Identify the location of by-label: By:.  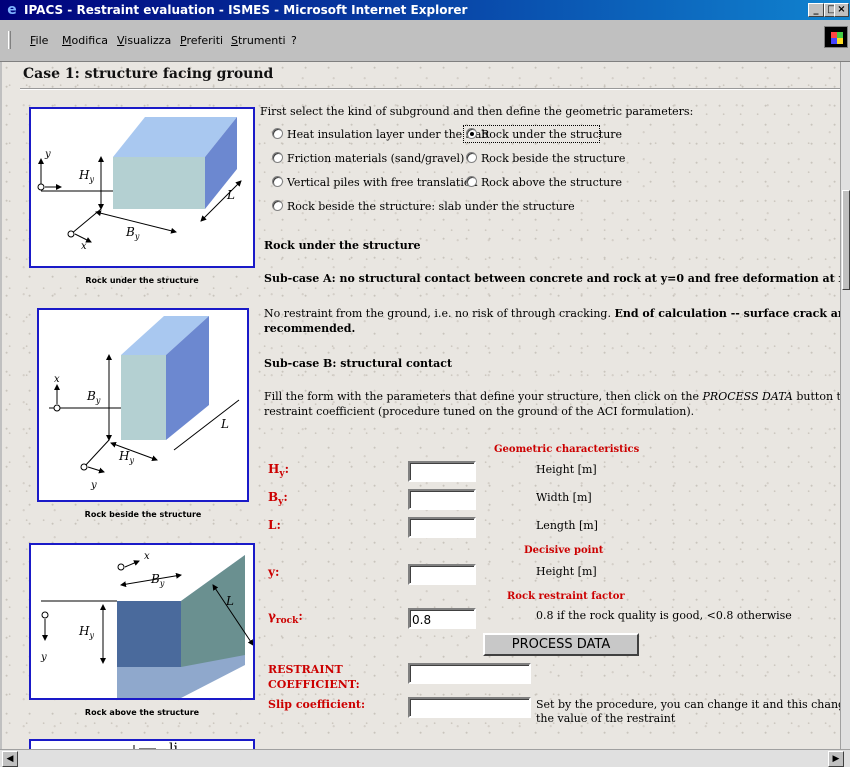
(278, 498).